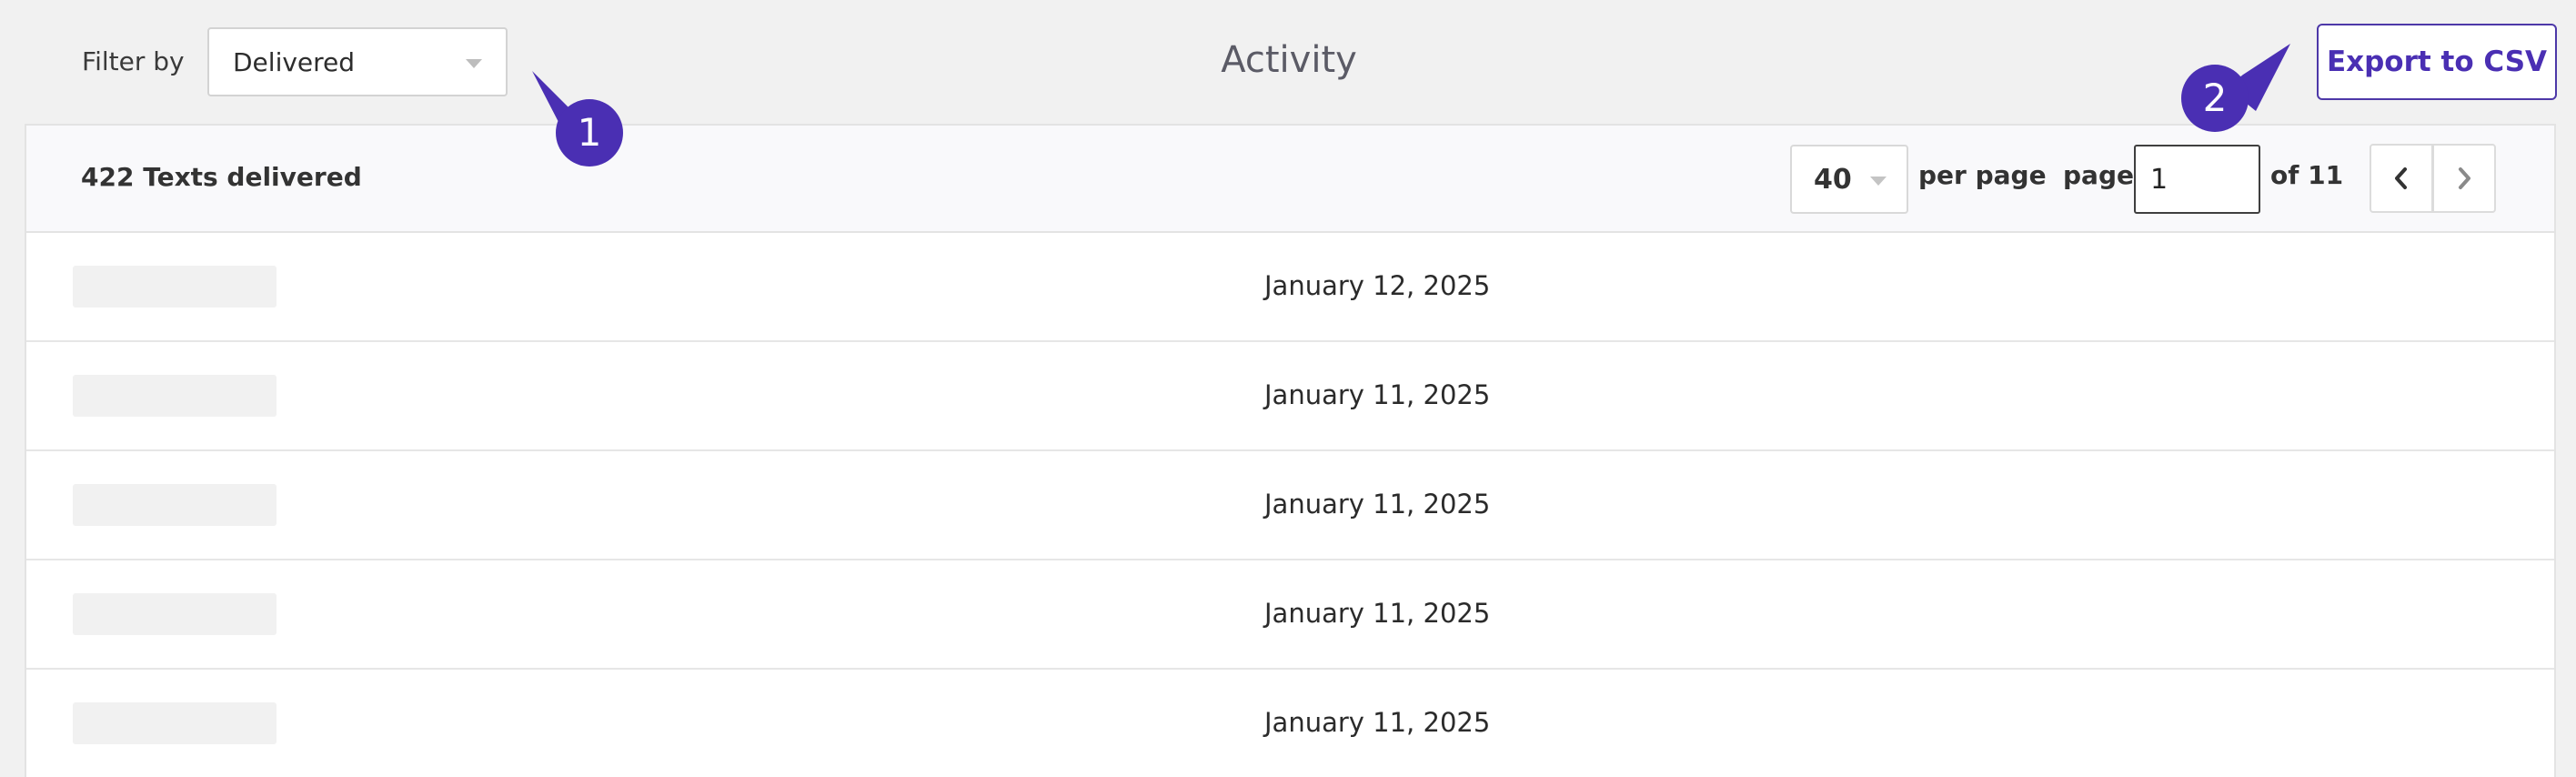  What do you see at coordinates (2307, 175) in the screenshot?
I see `page-total-label: of 11` at bounding box center [2307, 175].